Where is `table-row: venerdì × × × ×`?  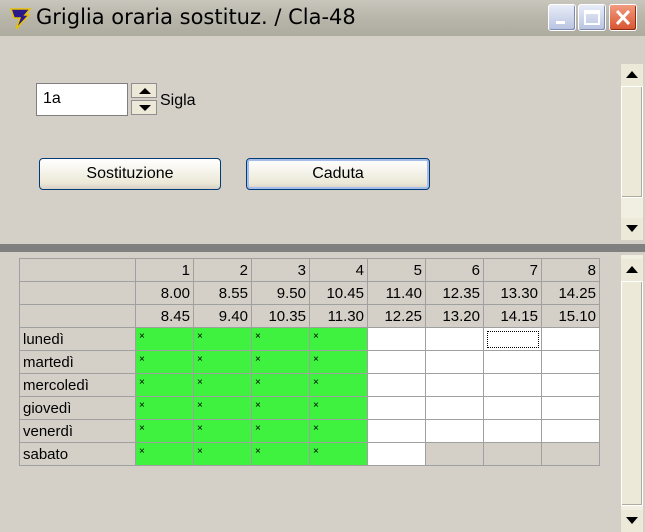 table-row: venerdì × × × × is located at coordinates (309, 431).